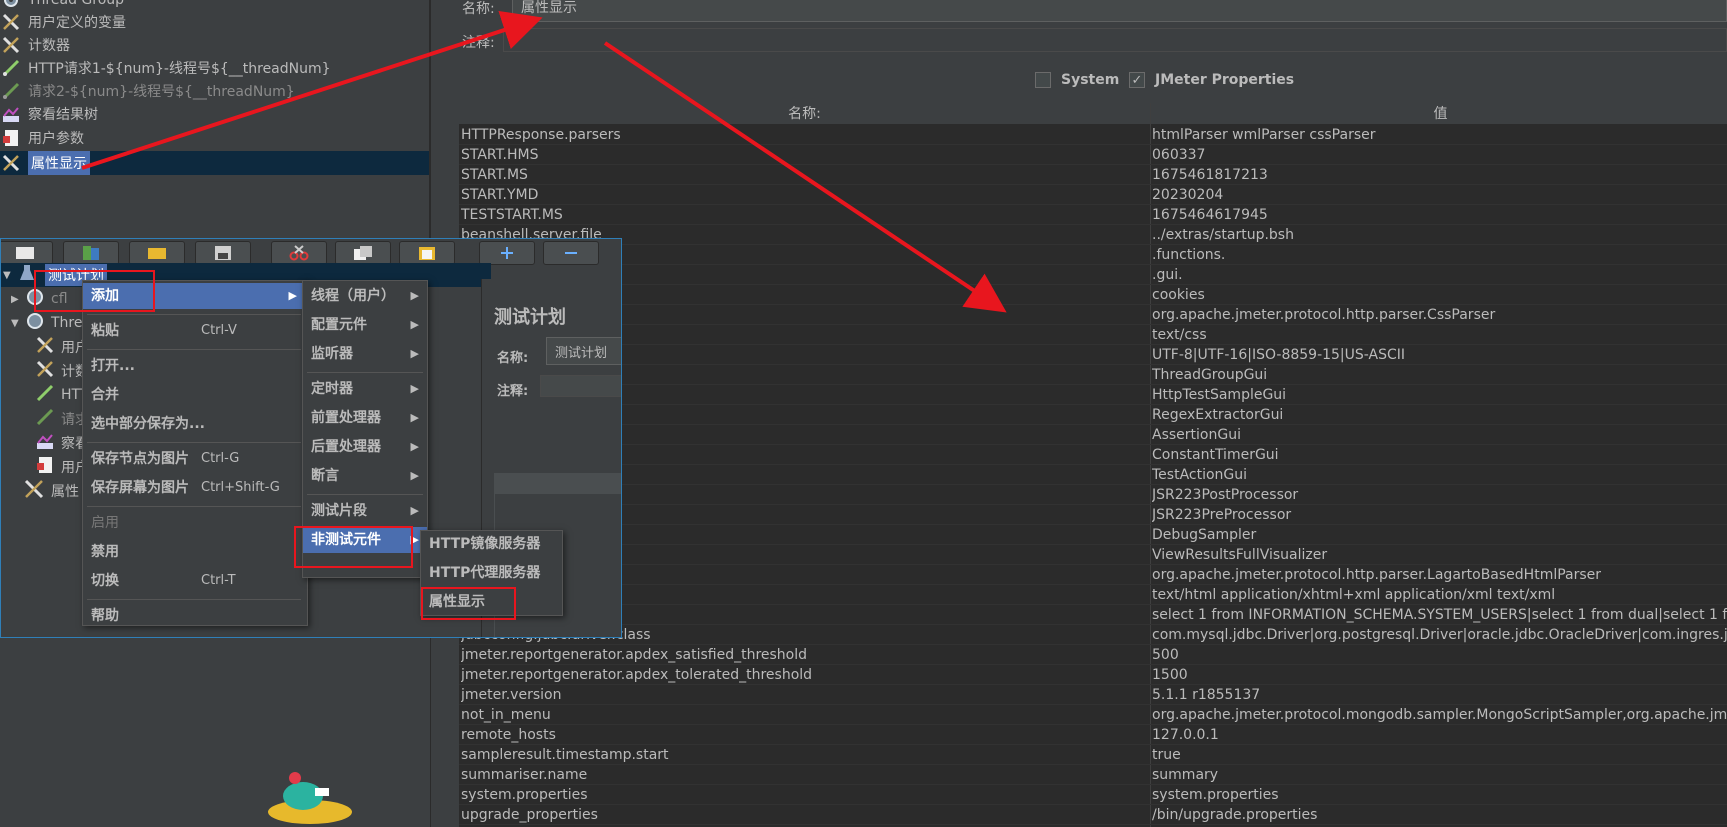 This screenshot has height=827, width=1727. What do you see at coordinates (1093, 395) in the screenshot?
I see `table-row: HttpTestSampleGui` at bounding box center [1093, 395].